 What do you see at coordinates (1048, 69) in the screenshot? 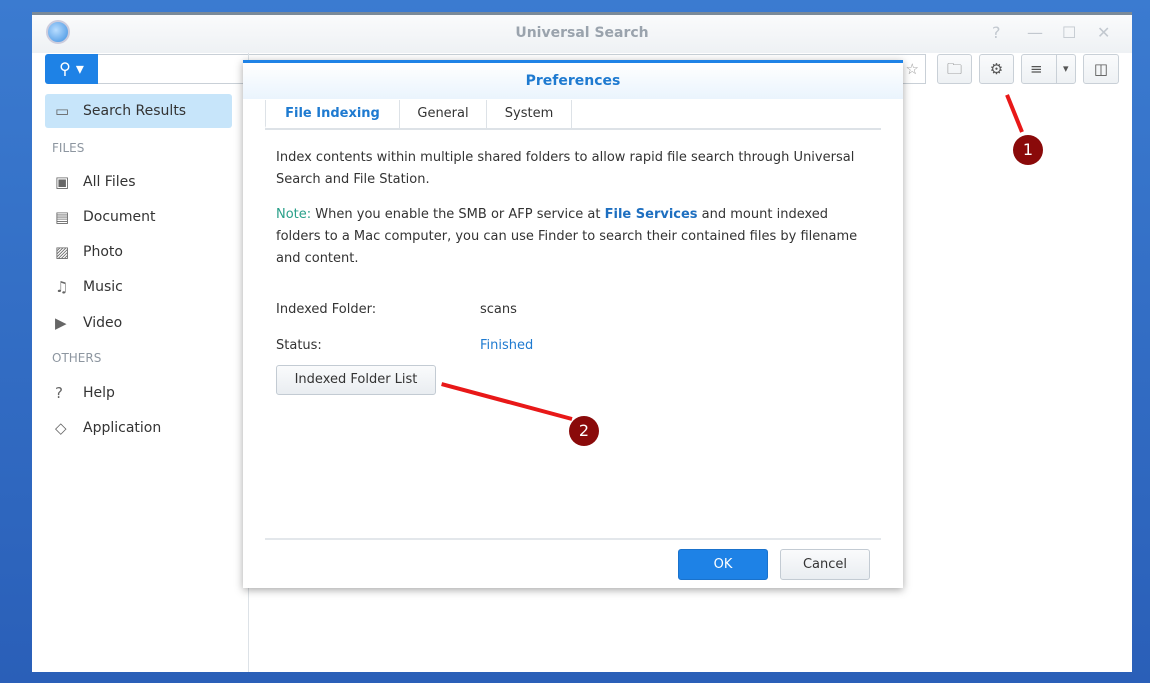
I see `view-mode-button: ≡ ▾` at bounding box center [1048, 69].